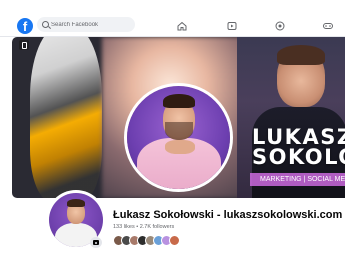  Describe the element at coordinates (179, 131) in the screenshot. I see `cover-portrait-beard` at that location.